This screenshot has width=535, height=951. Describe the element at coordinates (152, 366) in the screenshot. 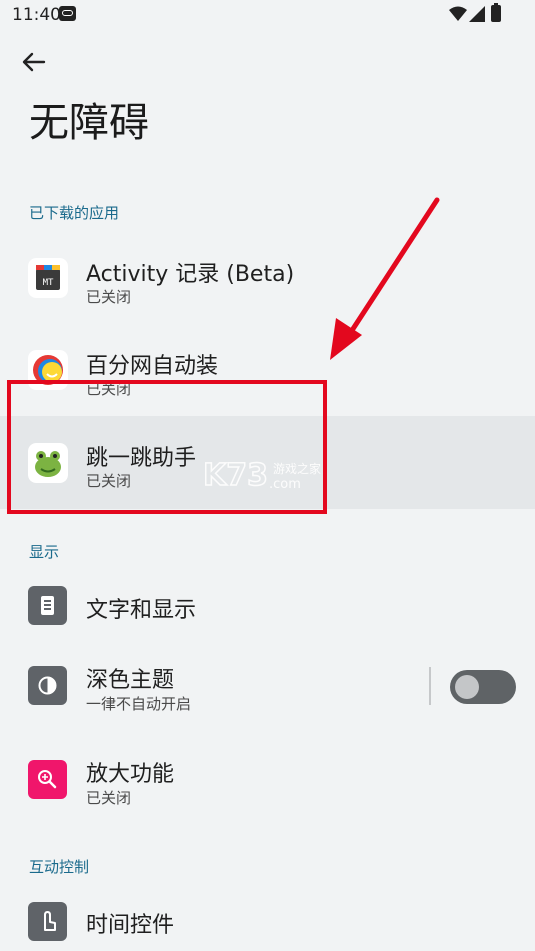

I see `app-title: 百分网自动装` at that location.